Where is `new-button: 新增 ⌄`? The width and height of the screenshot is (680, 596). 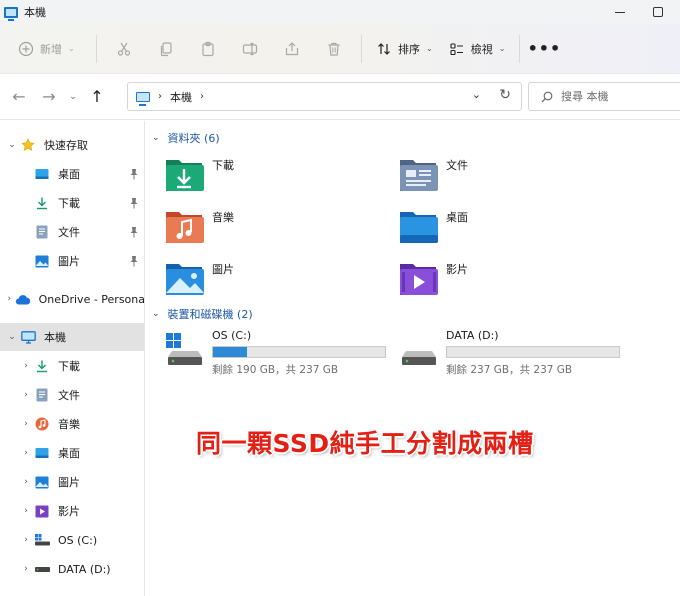 new-button: 新增 ⌄ is located at coordinates (52, 49).